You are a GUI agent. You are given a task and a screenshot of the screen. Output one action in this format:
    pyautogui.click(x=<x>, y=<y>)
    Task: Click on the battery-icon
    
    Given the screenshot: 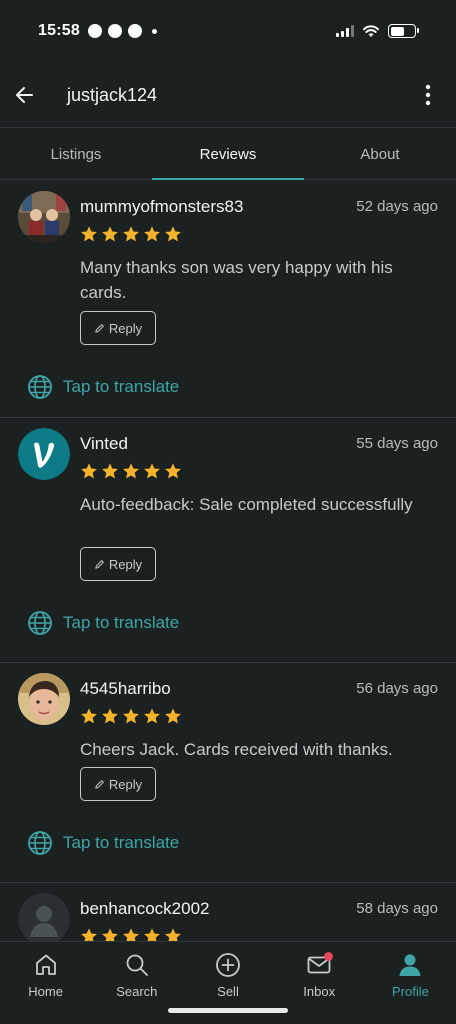 What is the action you would take?
    pyautogui.click(x=403, y=31)
    